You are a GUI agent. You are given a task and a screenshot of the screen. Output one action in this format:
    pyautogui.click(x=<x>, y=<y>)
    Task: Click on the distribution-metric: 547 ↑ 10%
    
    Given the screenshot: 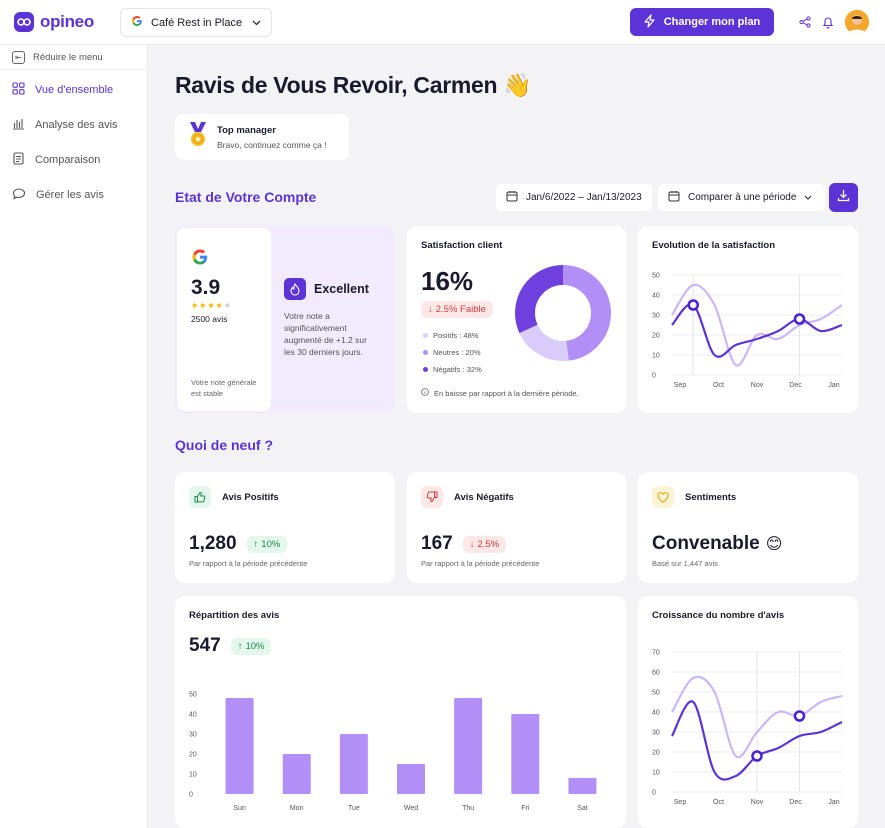 What is the action you would take?
    pyautogui.click(x=230, y=646)
    